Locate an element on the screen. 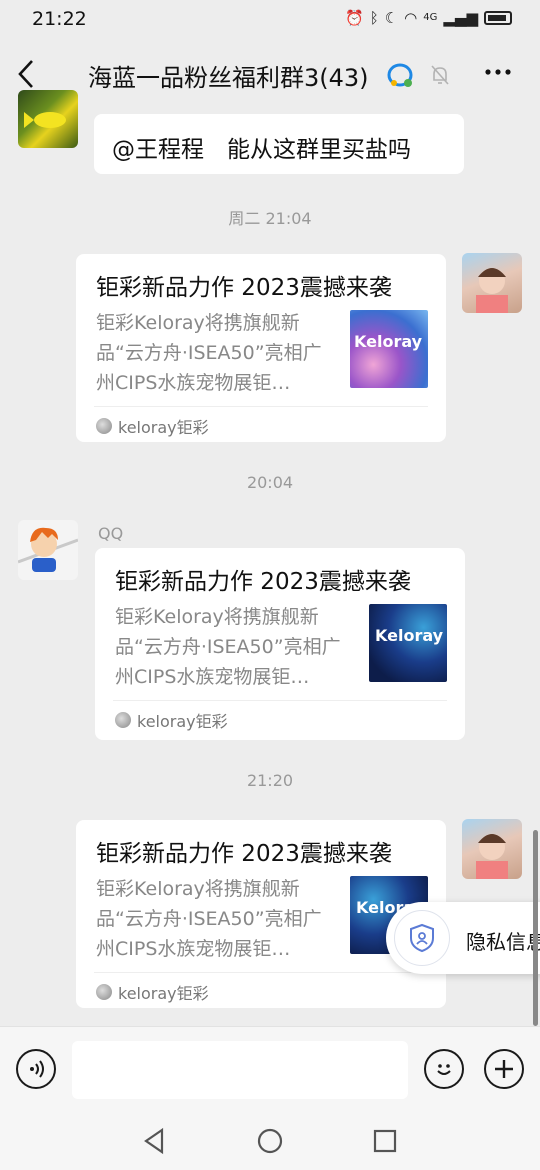 This screenshot has height=1170, width=540. voice-button is located at coordinates (36, 1069).